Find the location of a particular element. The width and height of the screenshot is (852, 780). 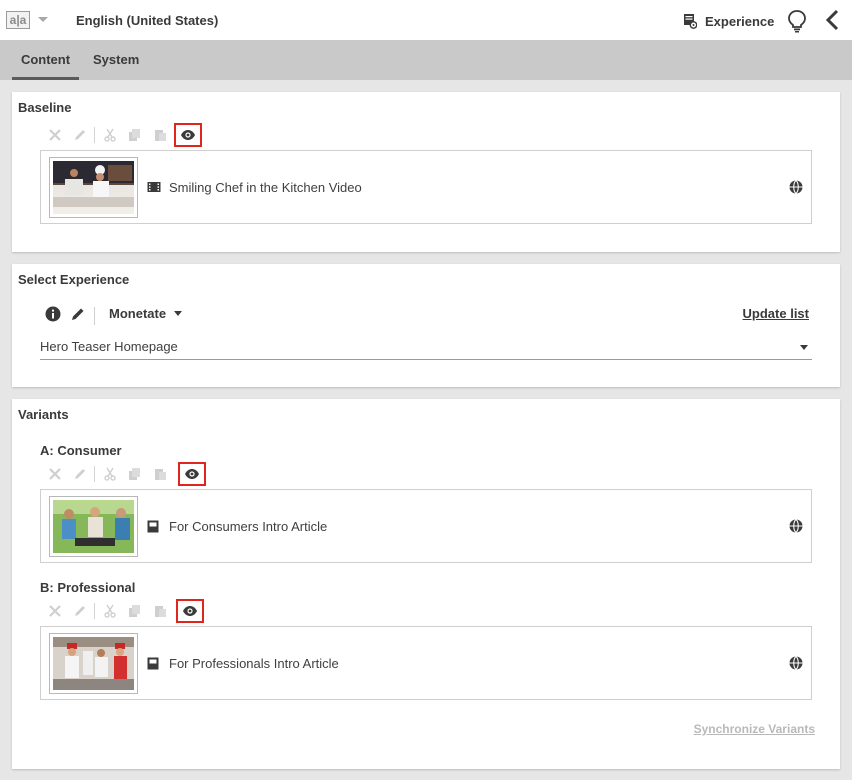

variant-a-title: A: Consumer is located at coordinates (81, 450).